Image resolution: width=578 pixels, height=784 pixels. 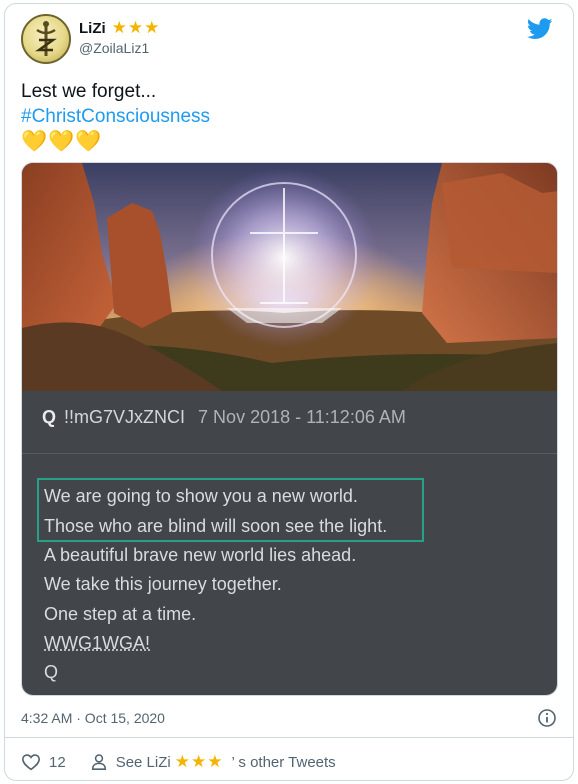 What do you see at coordinates (199, 761) in the screenshot?
I see `see-label-stars: ★★★` at bounding box center [199, 761].